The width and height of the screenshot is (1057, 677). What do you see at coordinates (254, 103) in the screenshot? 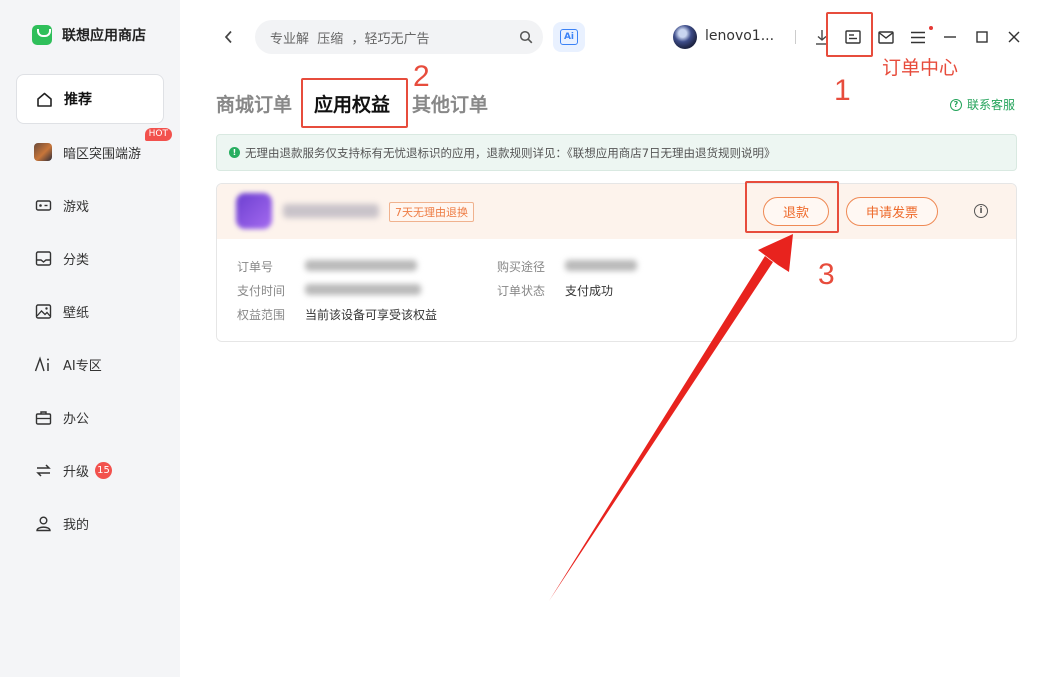
I see `tab-mall-orders: 商城订单` at bounding box center [254, 103].